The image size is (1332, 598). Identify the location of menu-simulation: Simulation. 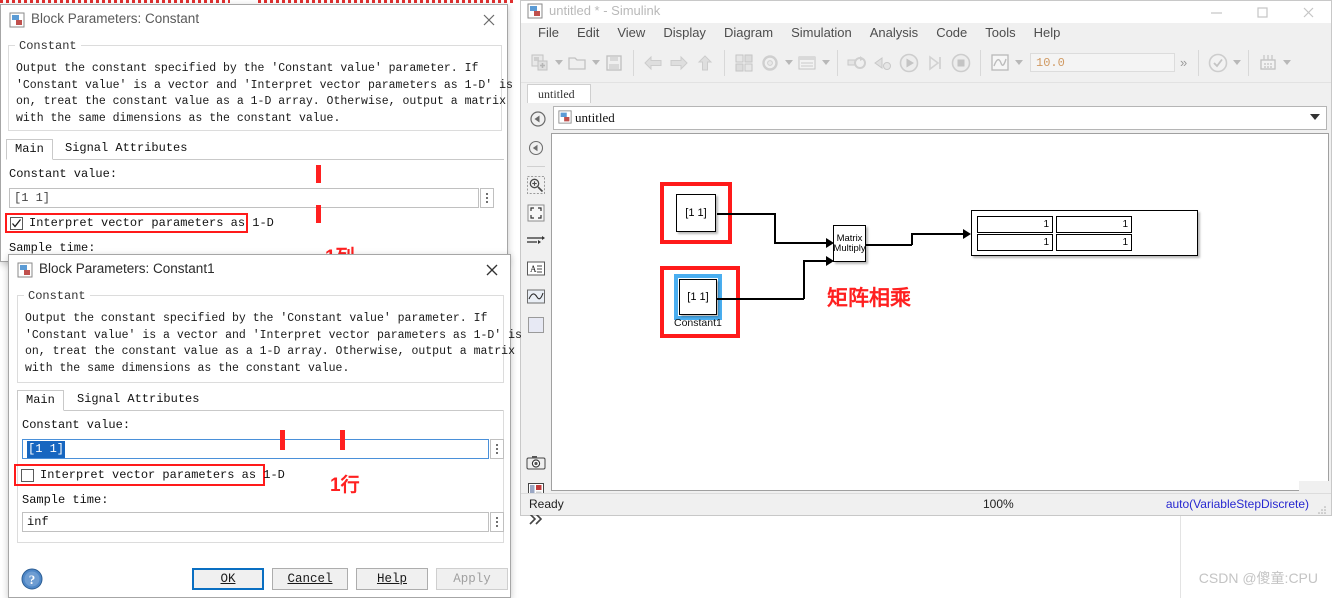
(821, 33).